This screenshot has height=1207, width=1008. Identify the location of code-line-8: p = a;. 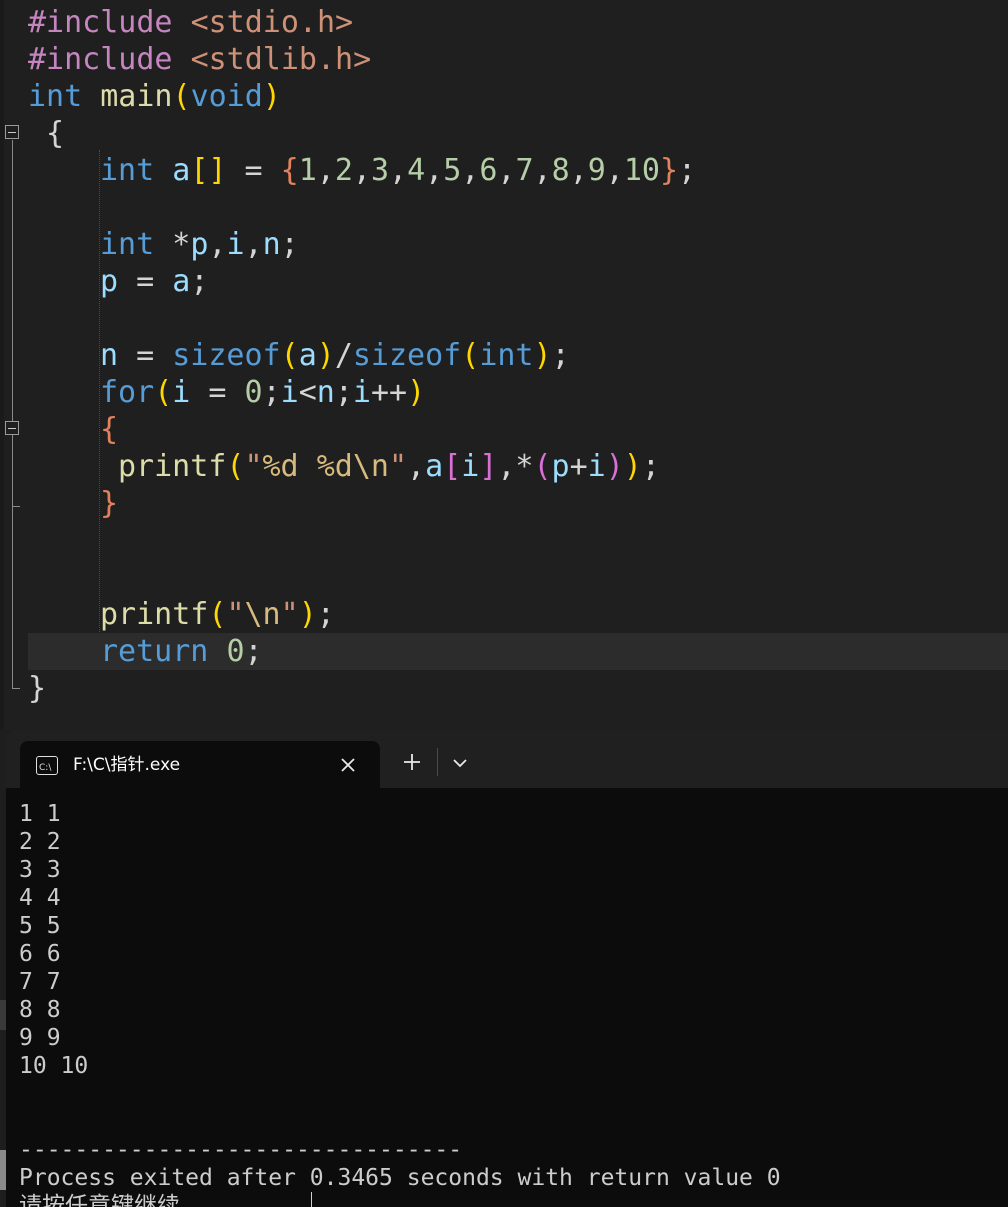
(504, 281).